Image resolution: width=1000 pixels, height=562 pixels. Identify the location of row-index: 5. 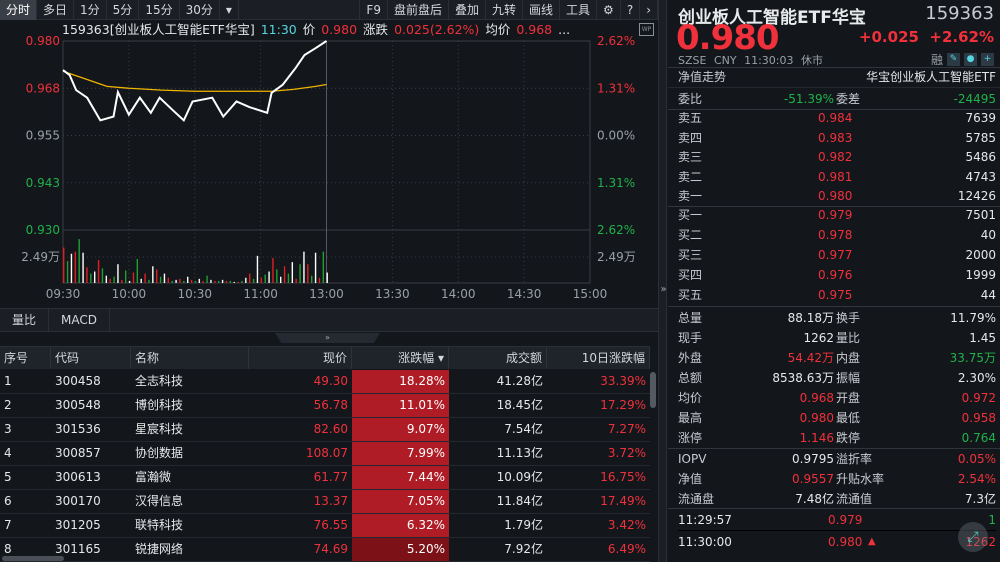
(8, 477).